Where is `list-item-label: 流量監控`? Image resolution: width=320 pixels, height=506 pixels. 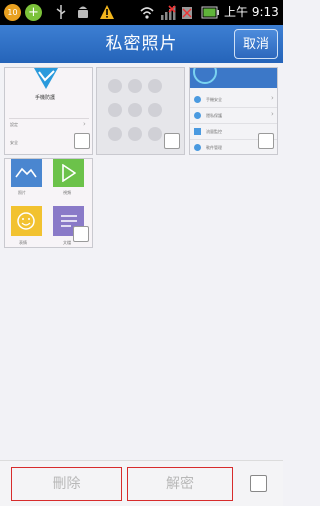 list-item-label: 流量監控 is located at coordinates (214, 131).